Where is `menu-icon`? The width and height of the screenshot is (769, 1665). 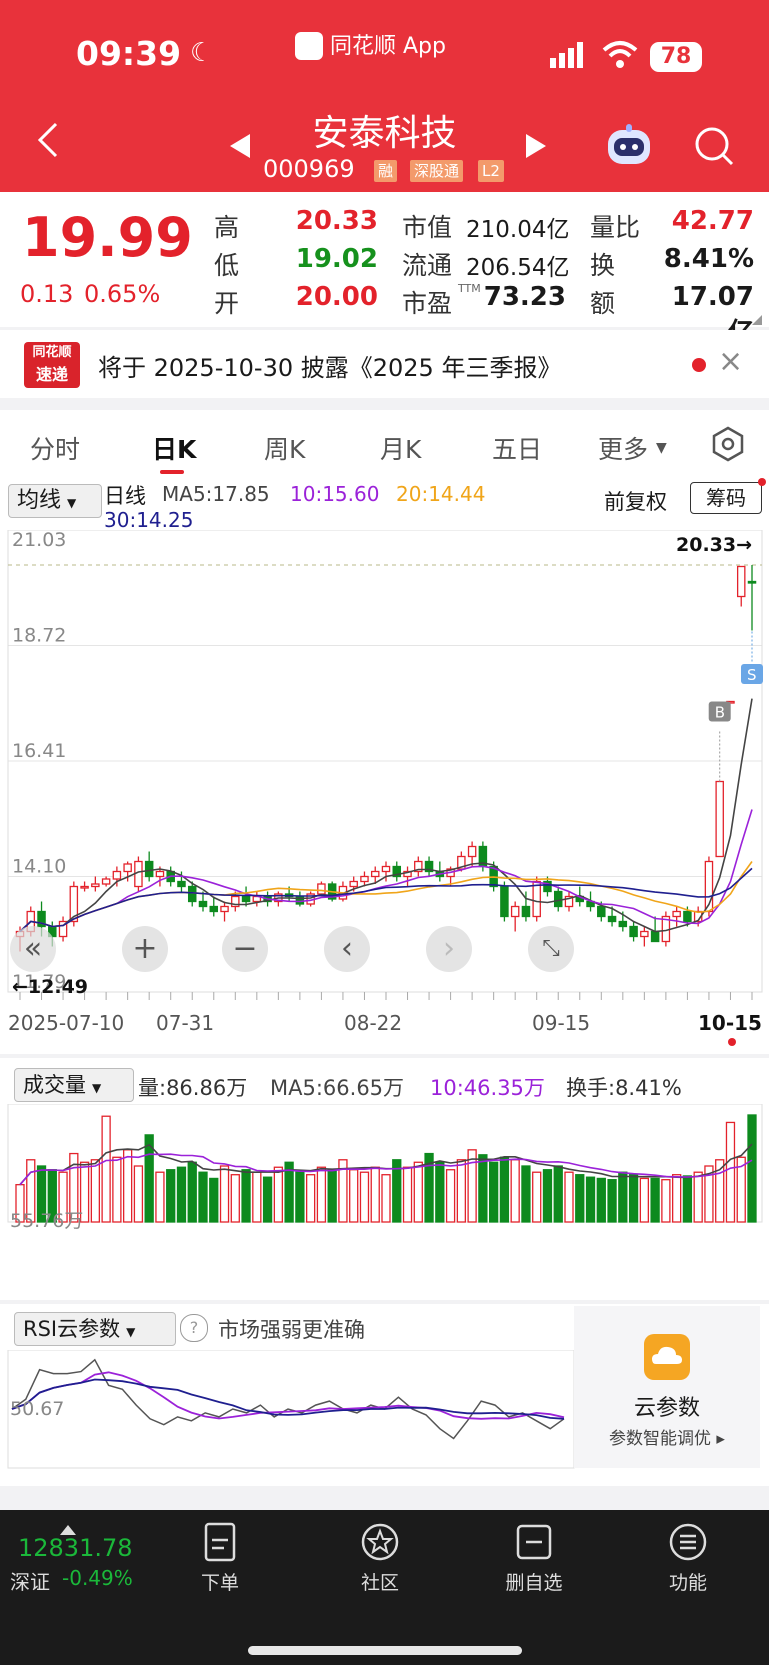
menu-icon is located at coordinates (688, 1542).